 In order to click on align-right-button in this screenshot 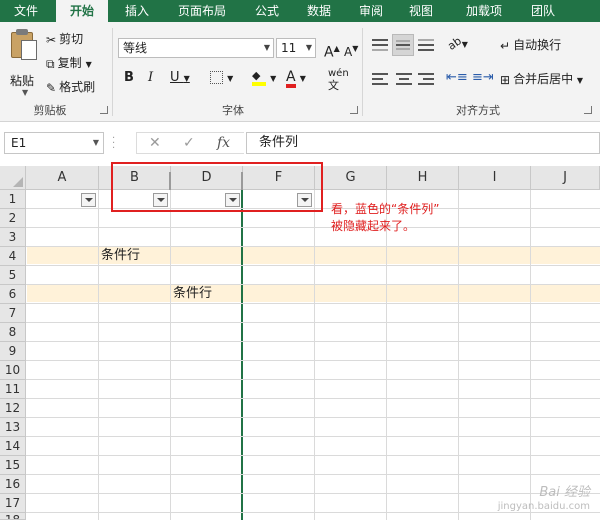, I will do `click(426, 79)`.